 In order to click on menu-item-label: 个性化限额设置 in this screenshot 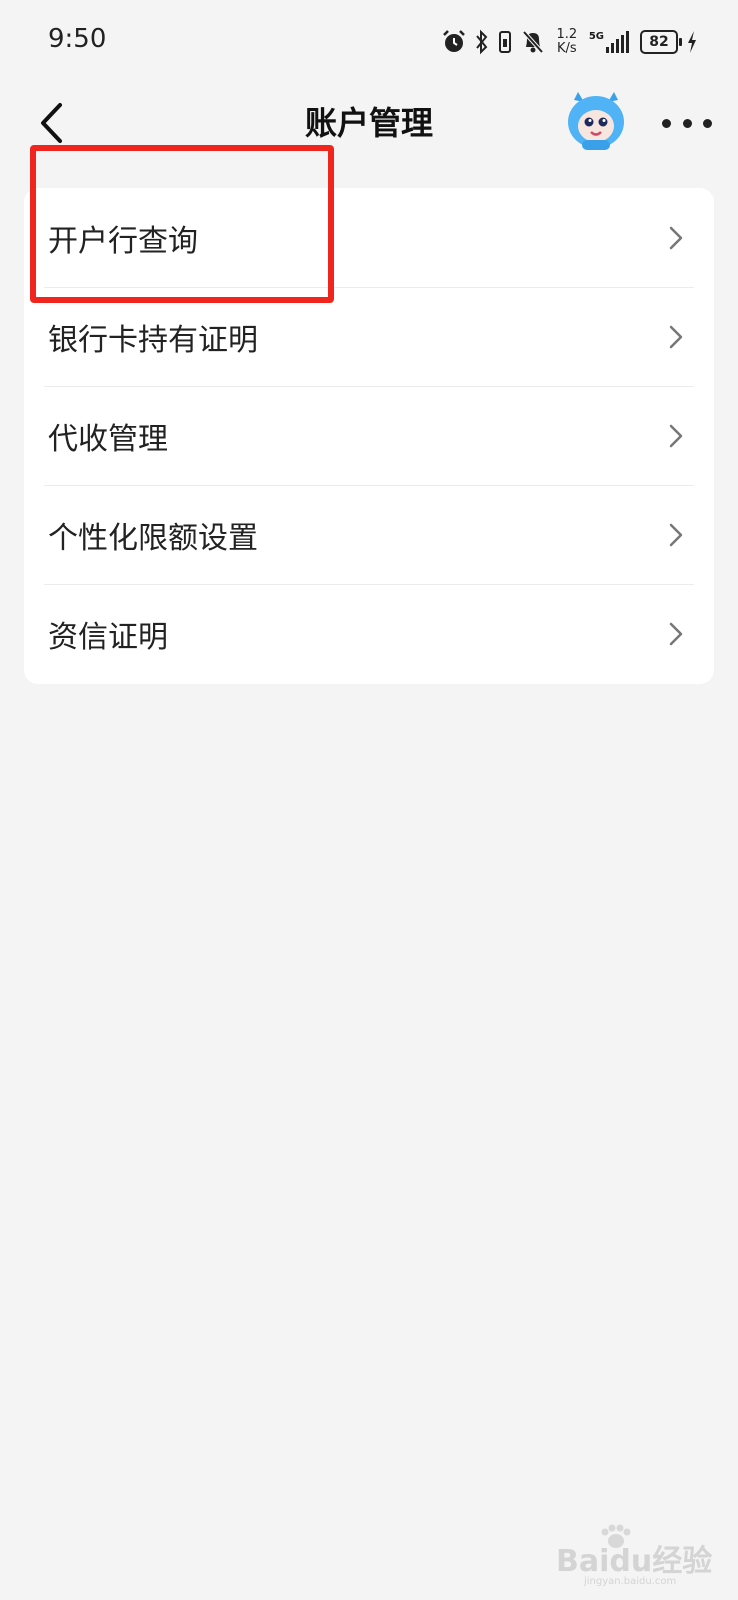, I will do `click(153, 538)`.